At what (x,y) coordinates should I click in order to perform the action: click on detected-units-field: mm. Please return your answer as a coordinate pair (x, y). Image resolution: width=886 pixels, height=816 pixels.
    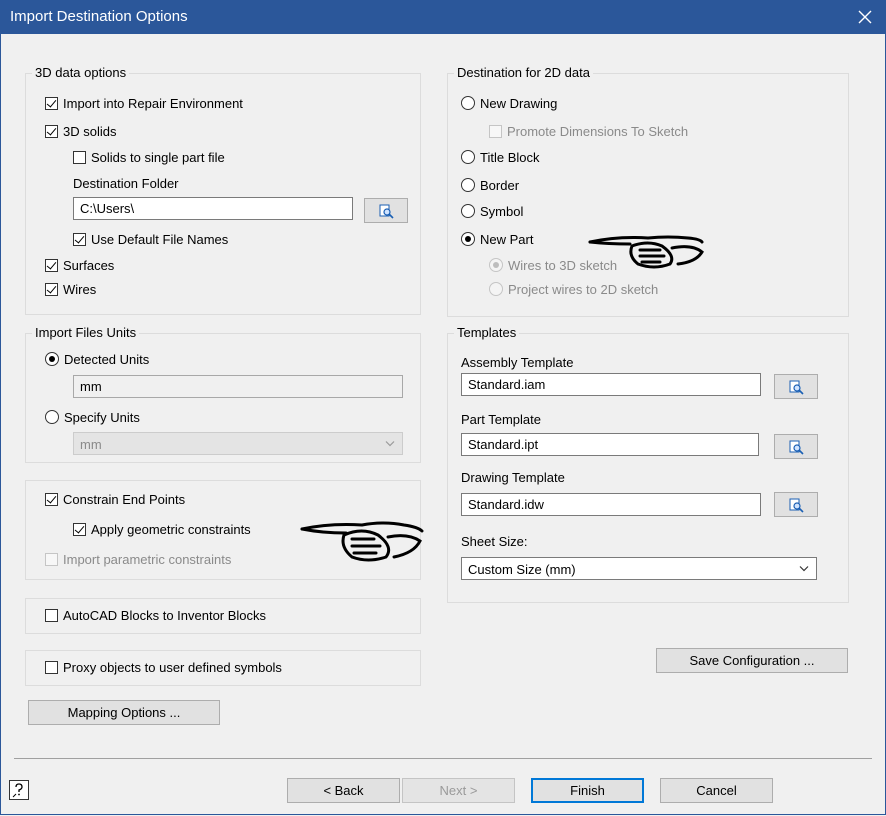
    Looking at the image, I should click on (238, 386).